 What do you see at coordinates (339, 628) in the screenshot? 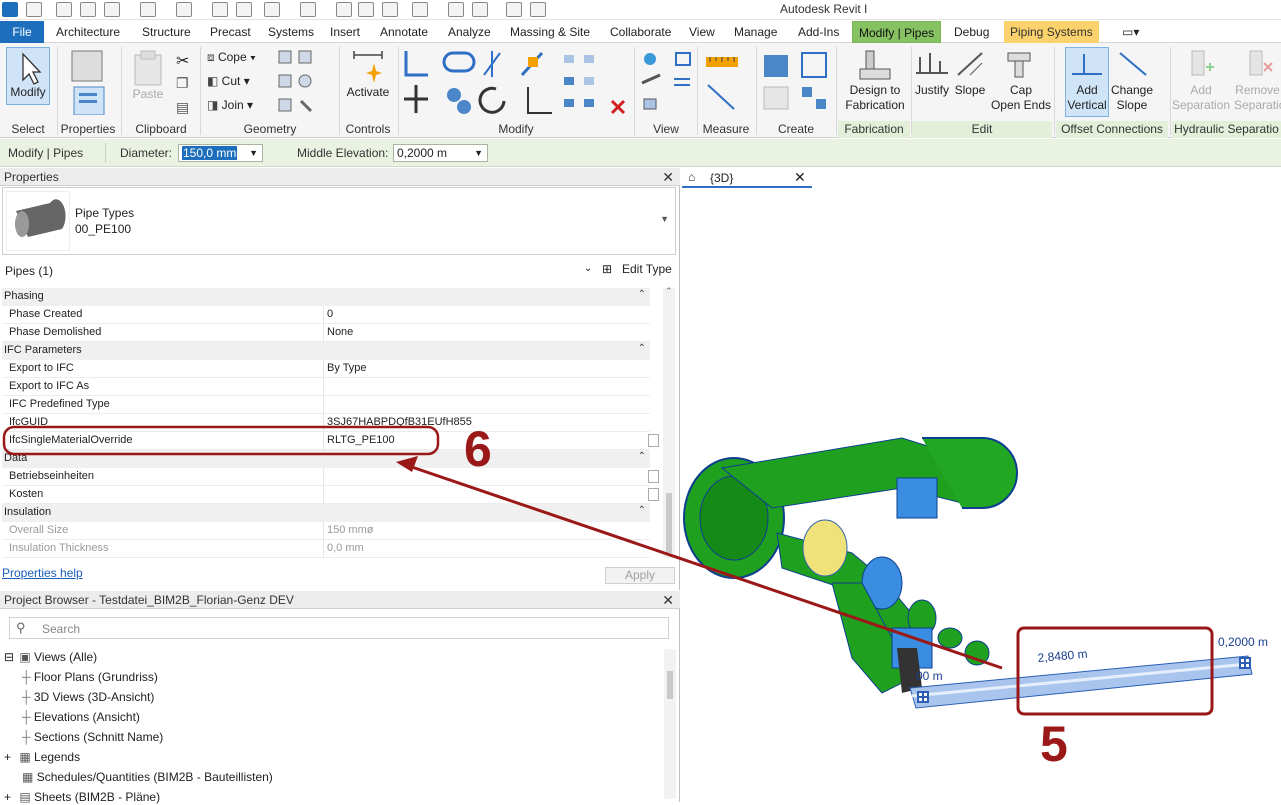
I see `browser-search-input: ⚲ Search` at bounding box center [339, 628].